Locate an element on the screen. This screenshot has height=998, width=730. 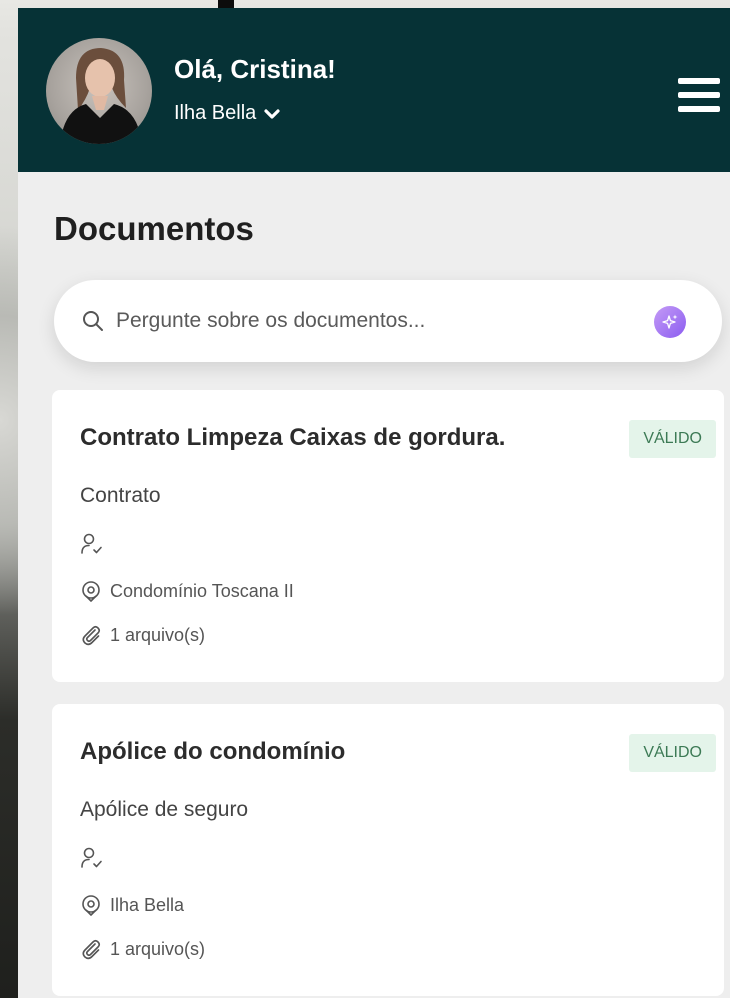
greeting-text: Olá, Cristina! is located at coordinates (255, 69).